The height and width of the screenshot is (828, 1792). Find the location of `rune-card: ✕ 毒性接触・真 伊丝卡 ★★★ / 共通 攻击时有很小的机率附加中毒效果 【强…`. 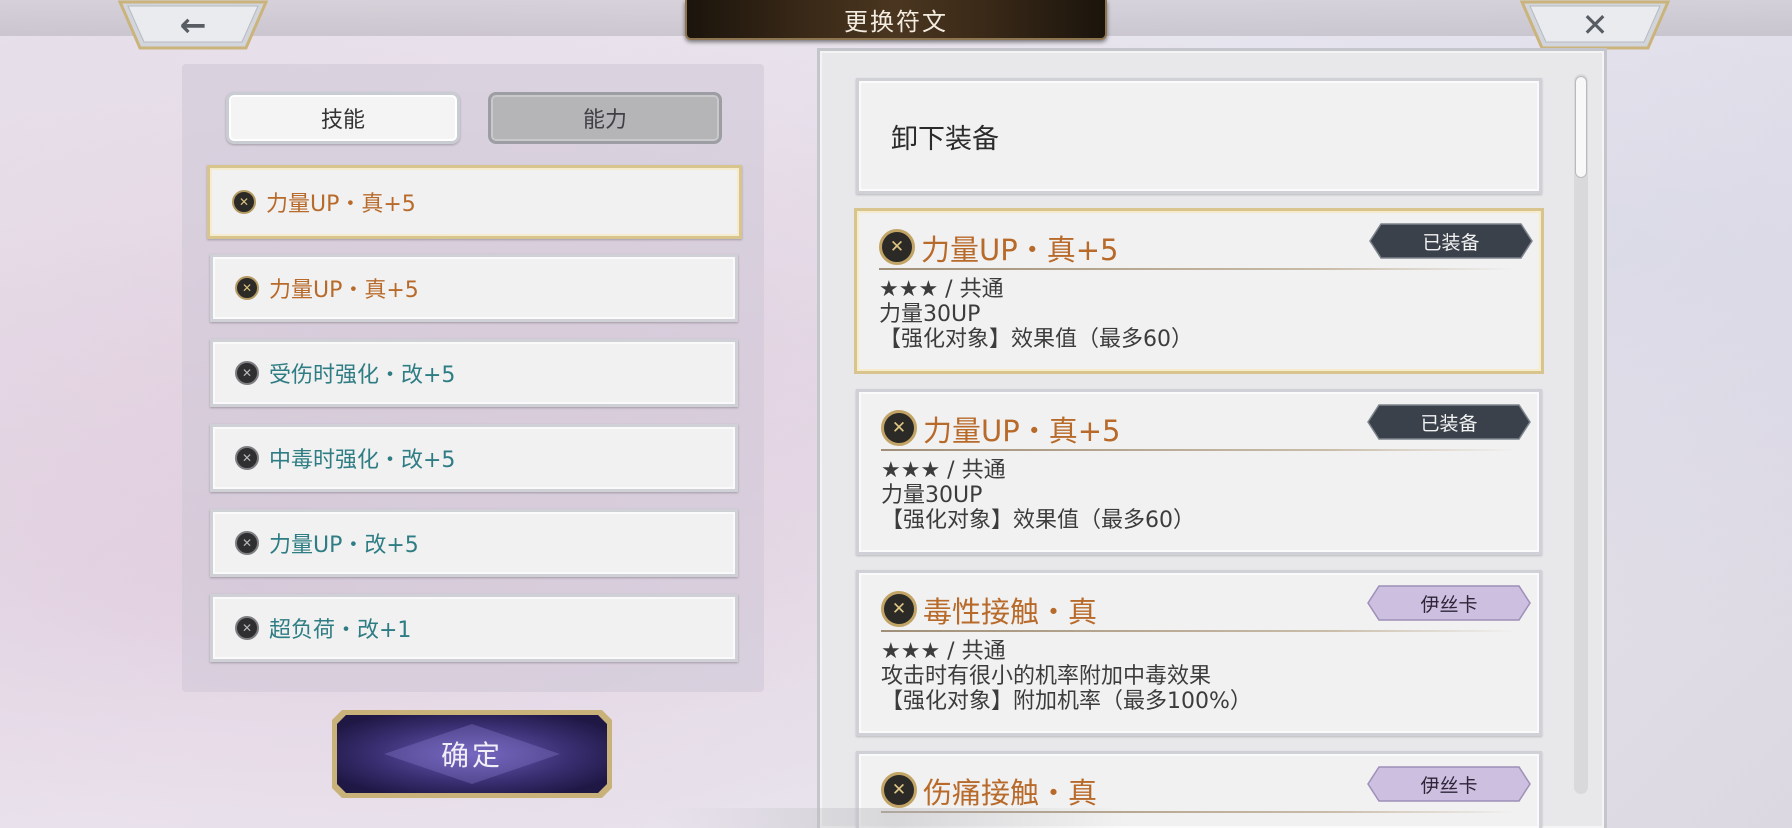

rune-card: ✕ 毒性接触・真 伊丝卡 ★★★ / 共通 攻击时有很小的机率附加中毒效果 【强… is located at coordinates (1199, 653).